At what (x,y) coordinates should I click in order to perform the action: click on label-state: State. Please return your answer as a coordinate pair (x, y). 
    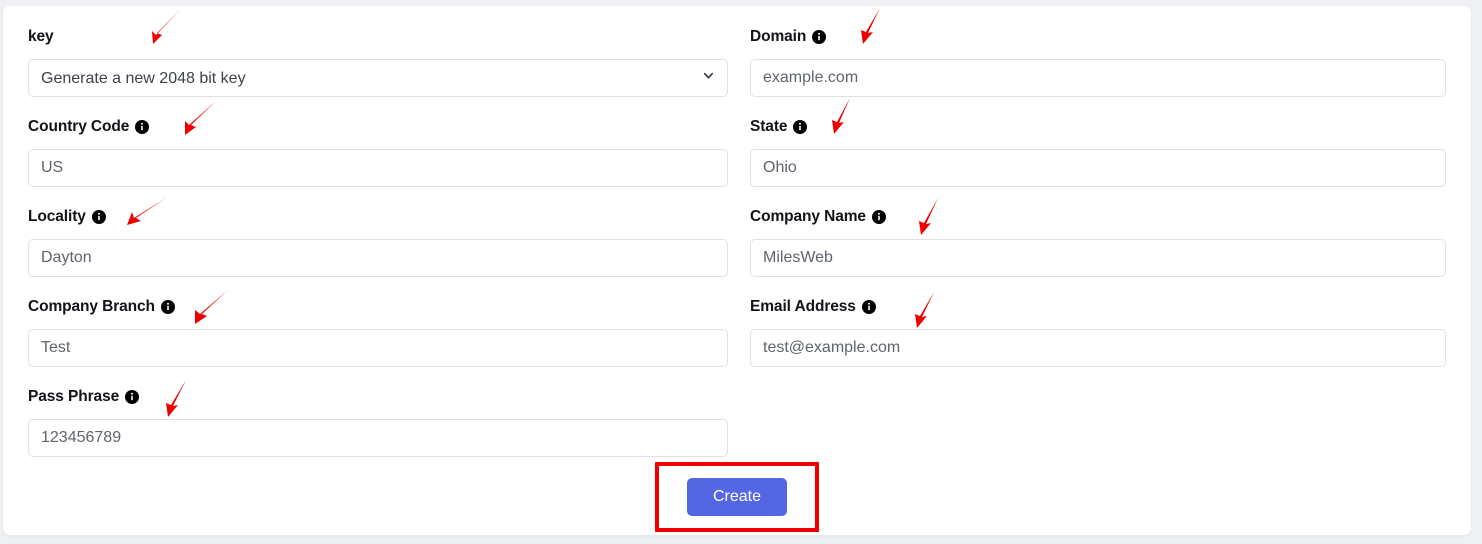
    Looking at the image, I should click on (1098, 127).